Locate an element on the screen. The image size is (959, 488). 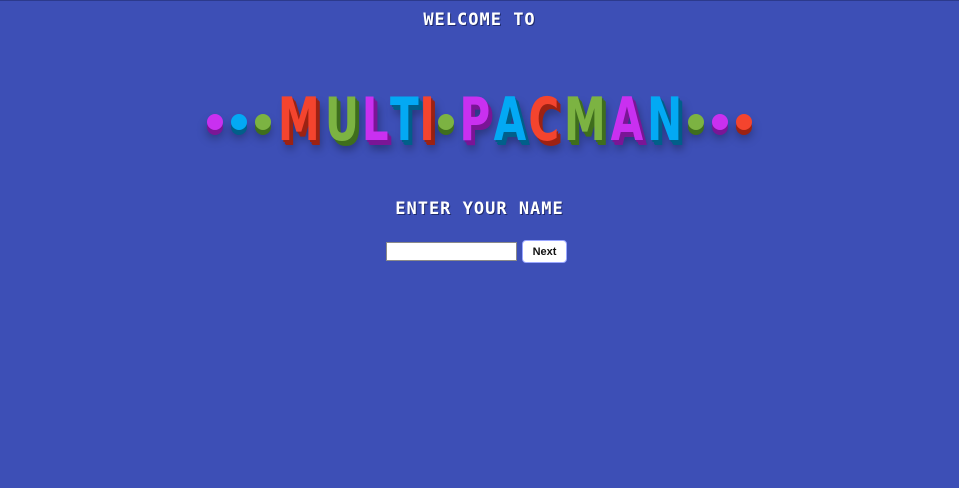
logo-letter: N is located at coordinates (664, 120).